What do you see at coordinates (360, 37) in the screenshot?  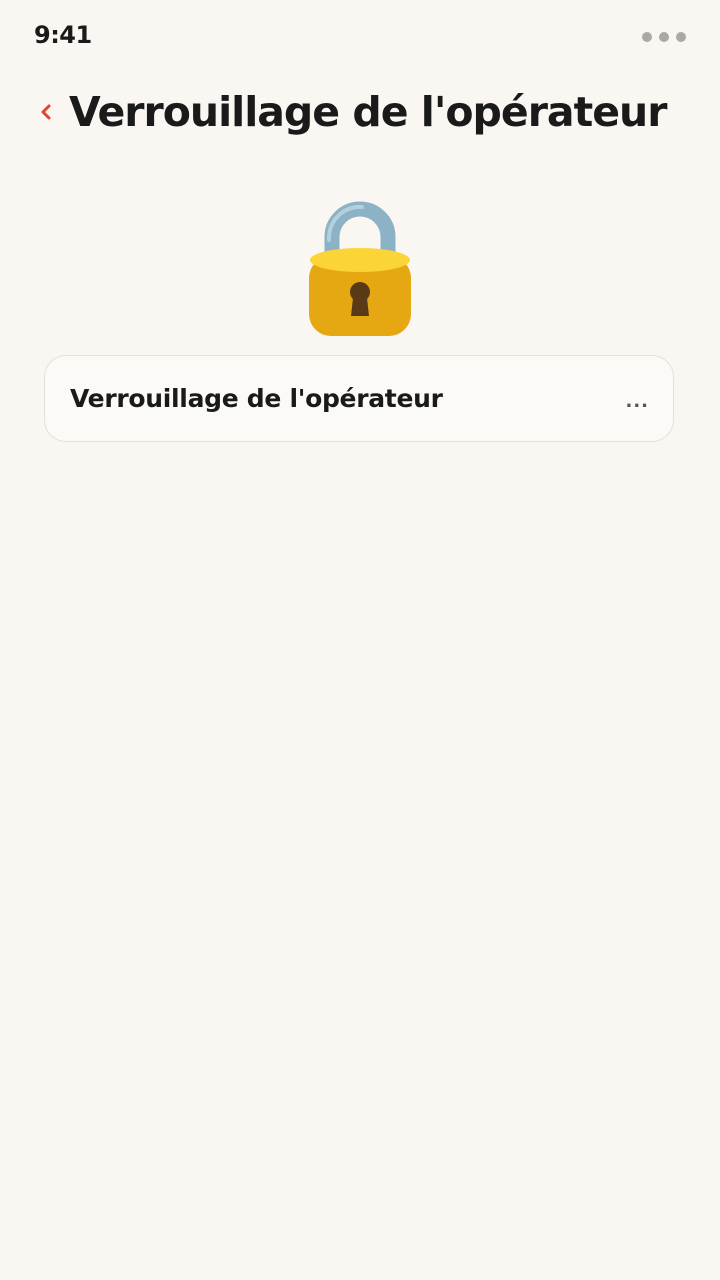 I see `status-bar: 9:41` at bounding box center [360, 37].